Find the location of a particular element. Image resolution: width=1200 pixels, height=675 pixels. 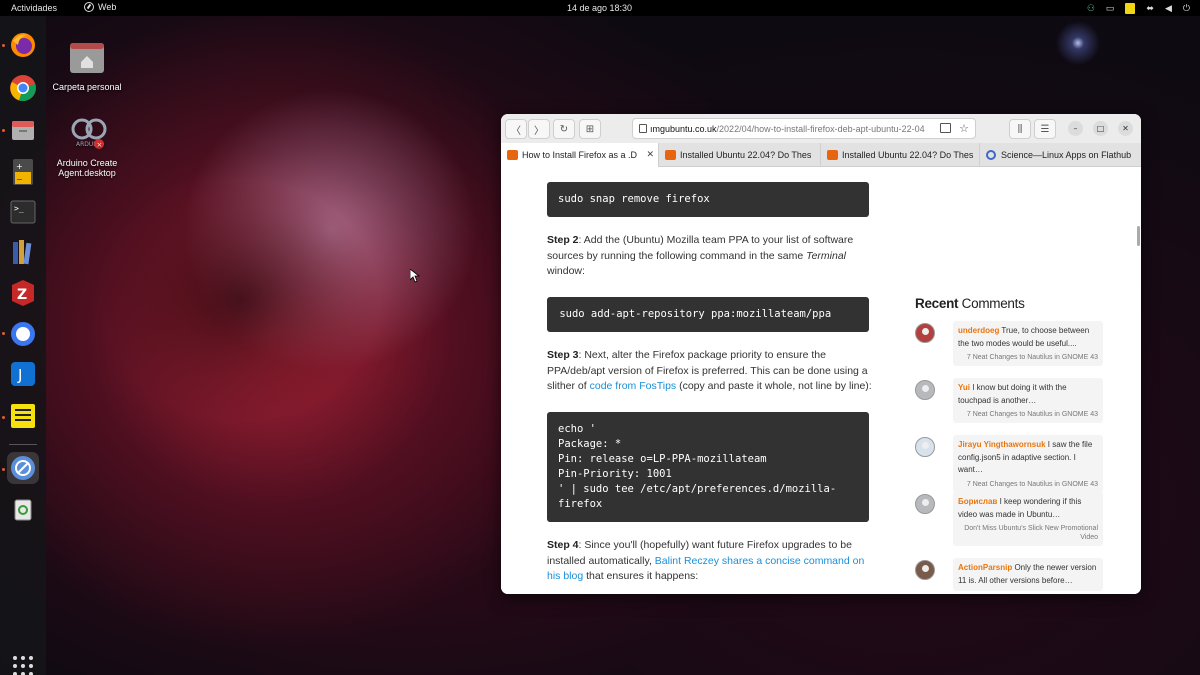

network-status-icon: ⚇ is located at coordinates (1091, 8).